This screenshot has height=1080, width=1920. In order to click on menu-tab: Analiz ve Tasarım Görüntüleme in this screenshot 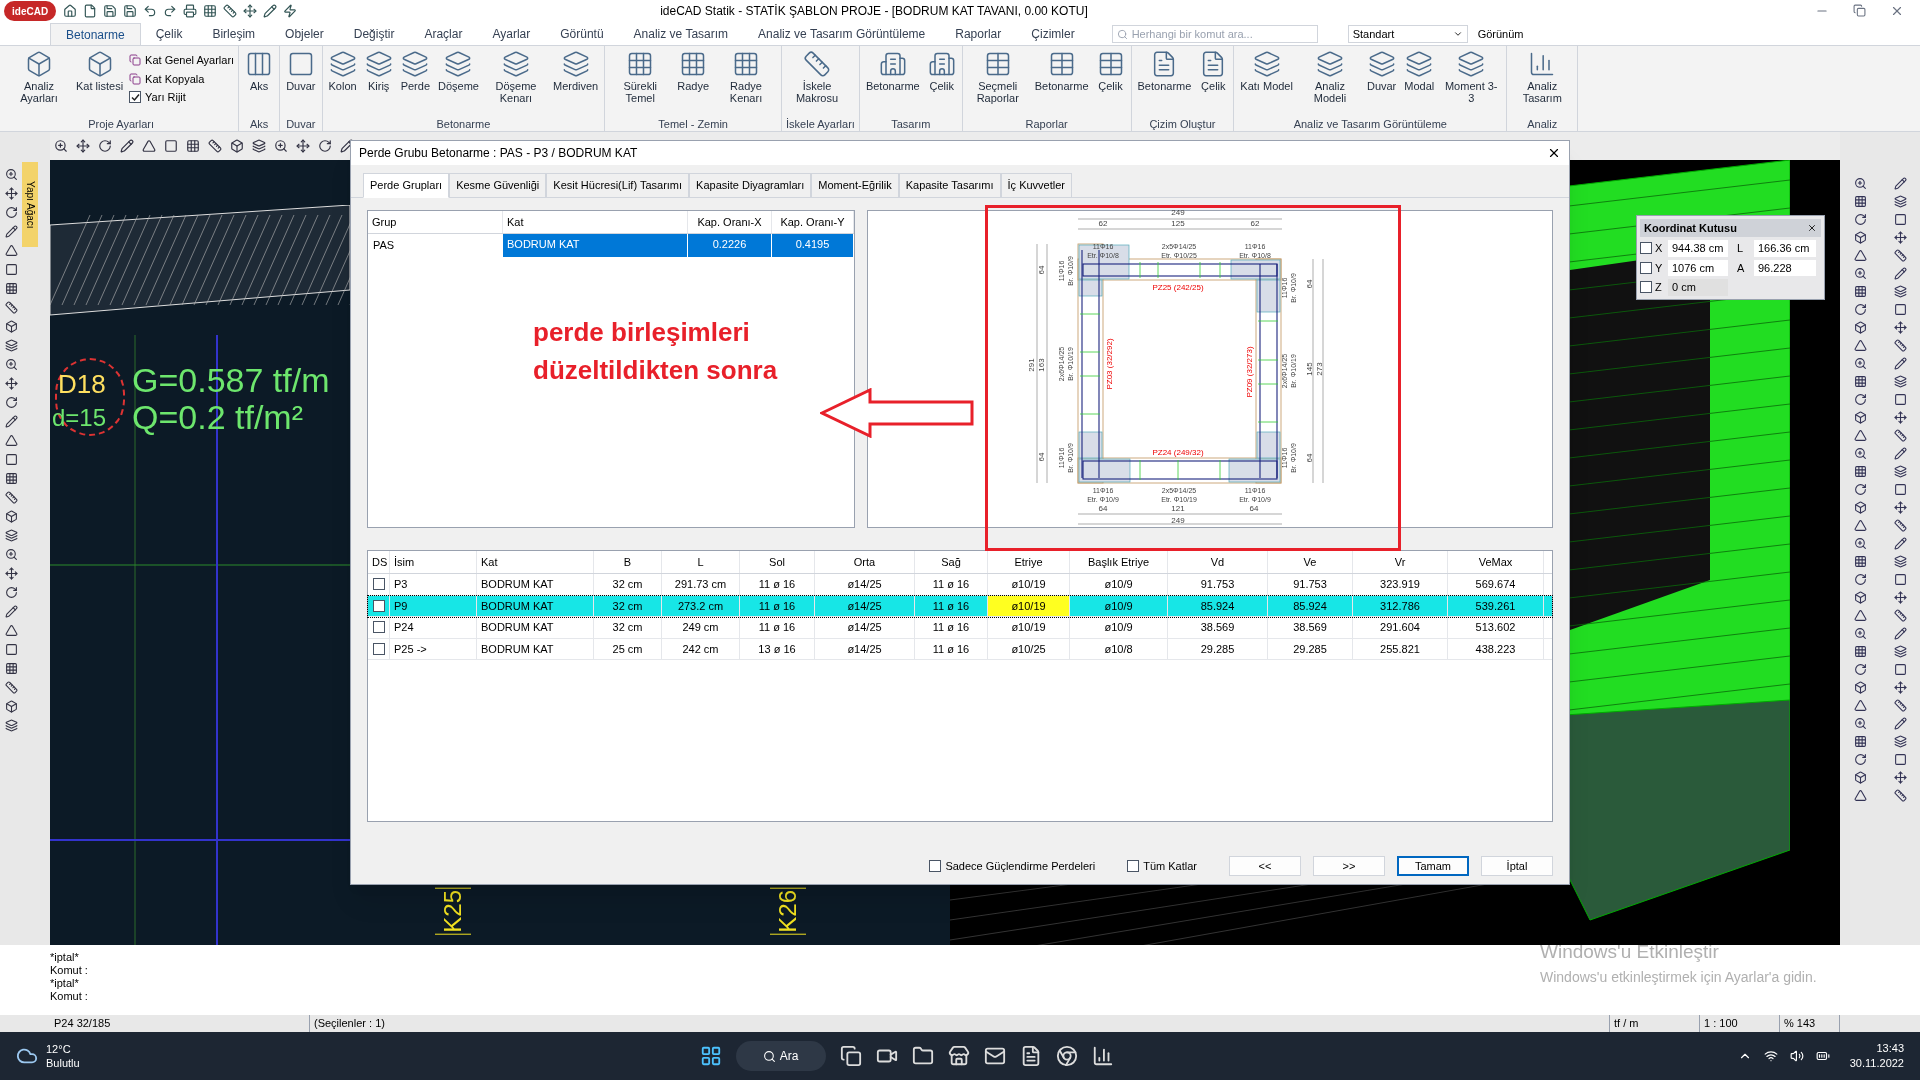, I will do `click(842, 34)`.